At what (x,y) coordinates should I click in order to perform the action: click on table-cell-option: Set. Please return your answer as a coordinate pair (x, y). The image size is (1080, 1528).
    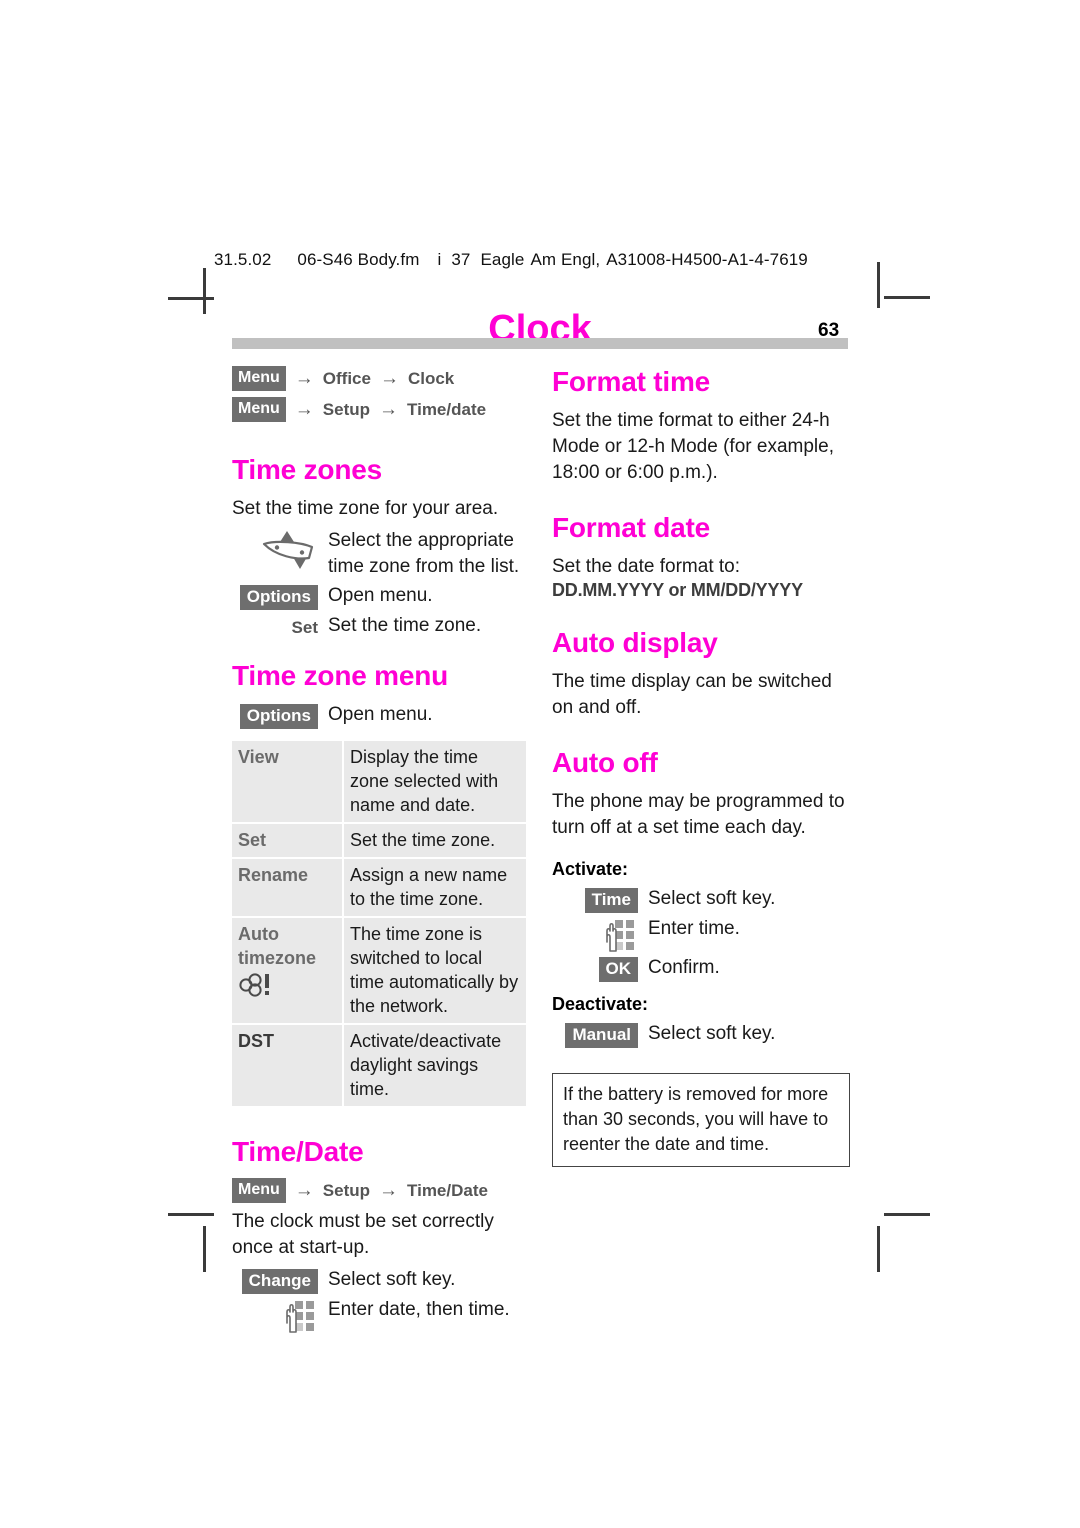
    Looking at the image, I should click on (288, 841).